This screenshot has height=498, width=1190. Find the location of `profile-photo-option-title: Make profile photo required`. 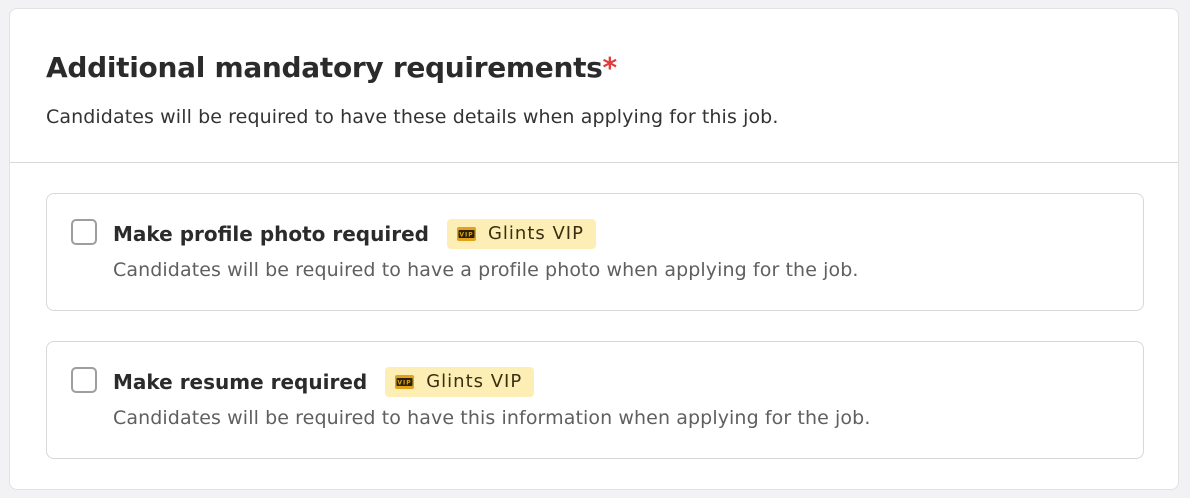

profile-photo-option-title: Make profile photo required is located at coordinates (271, 234).